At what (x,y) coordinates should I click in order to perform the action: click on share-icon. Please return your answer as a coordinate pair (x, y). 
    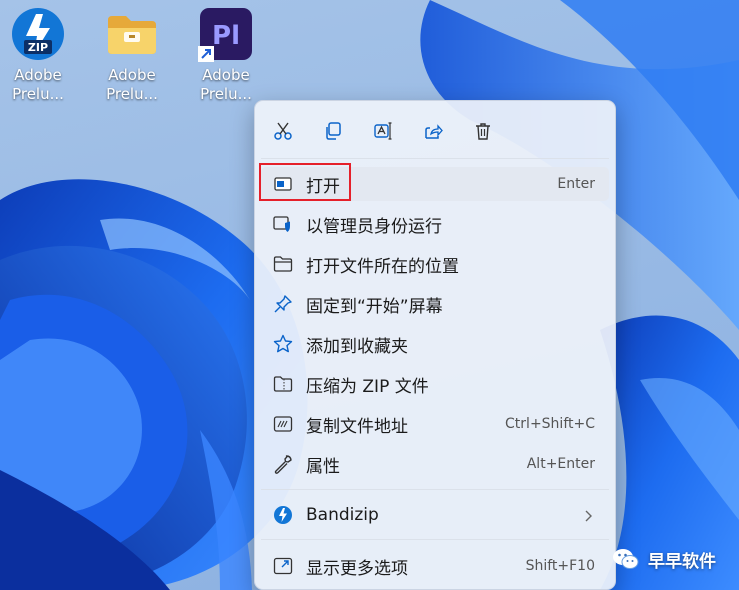
    Looking at the image, I should click on (434, 131).